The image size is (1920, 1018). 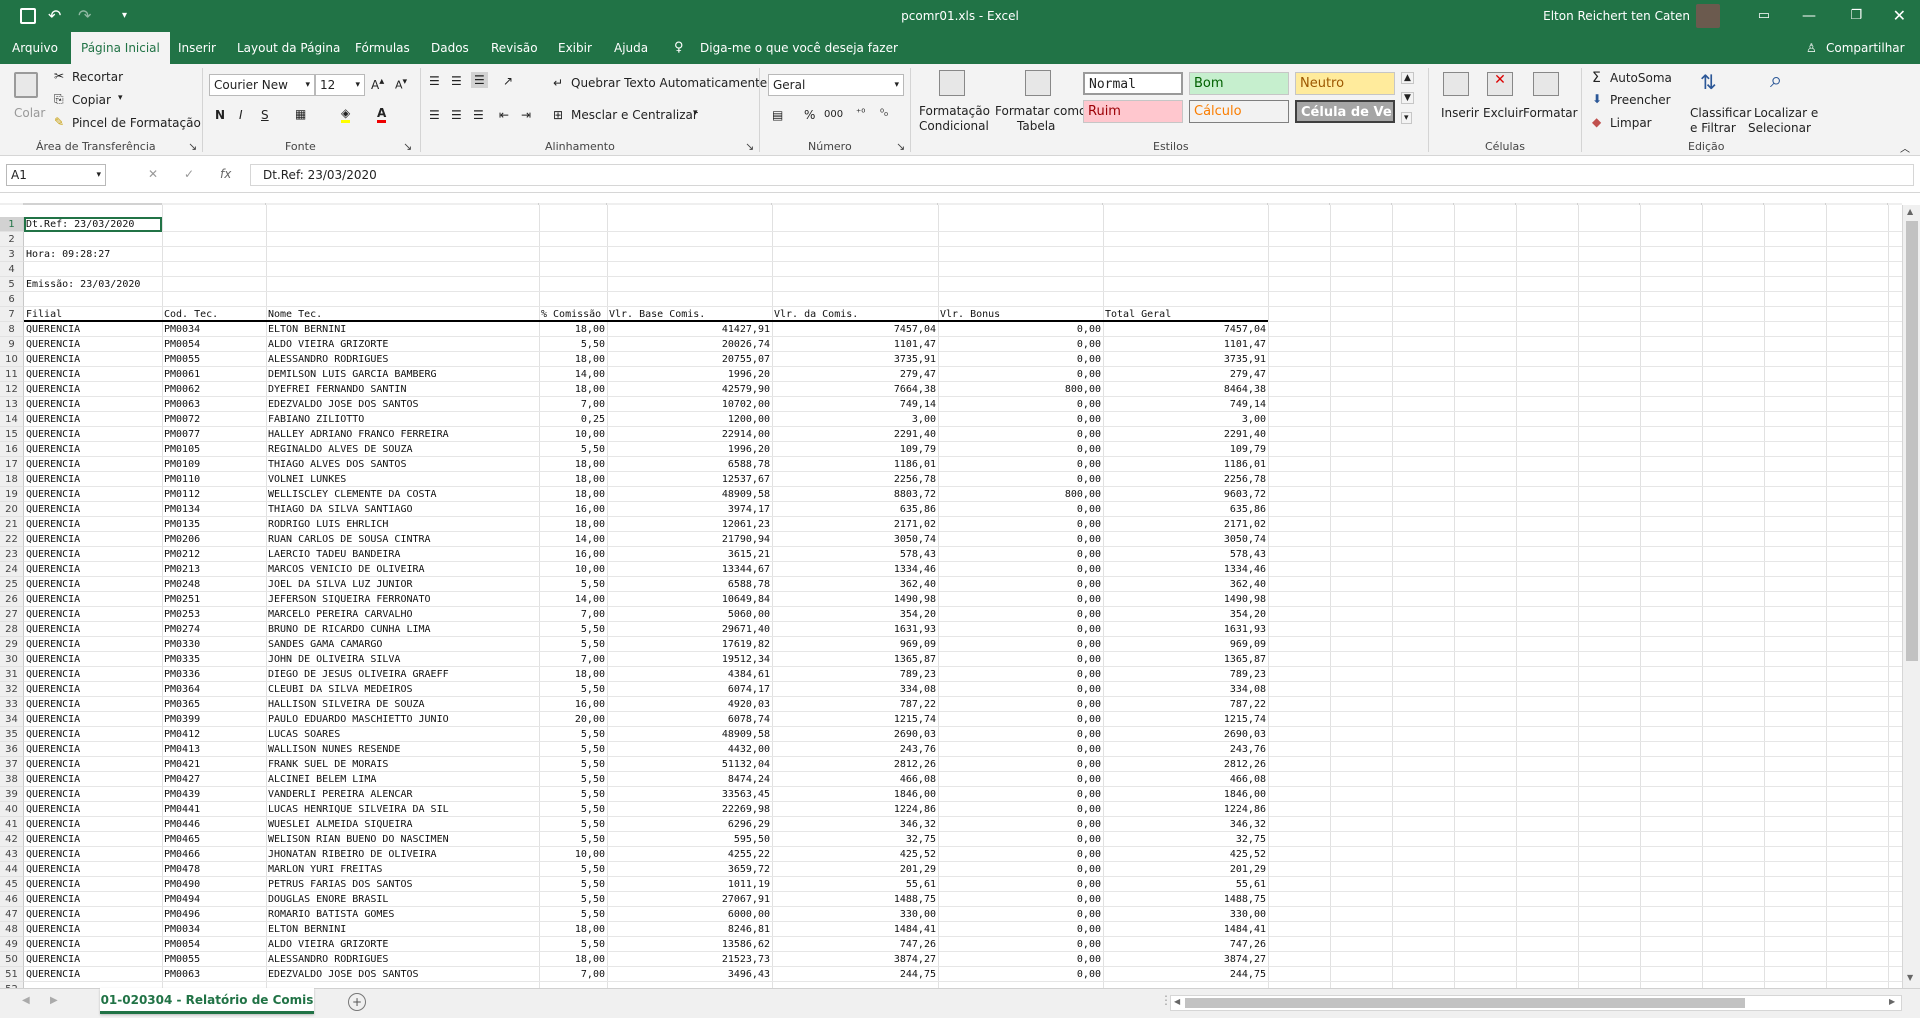 What do you see at coordinates (799, 48) in the screenshot?
I see `tell-me-search: Diga-me o que você deseja fazer` at bounding box center [799, 48].